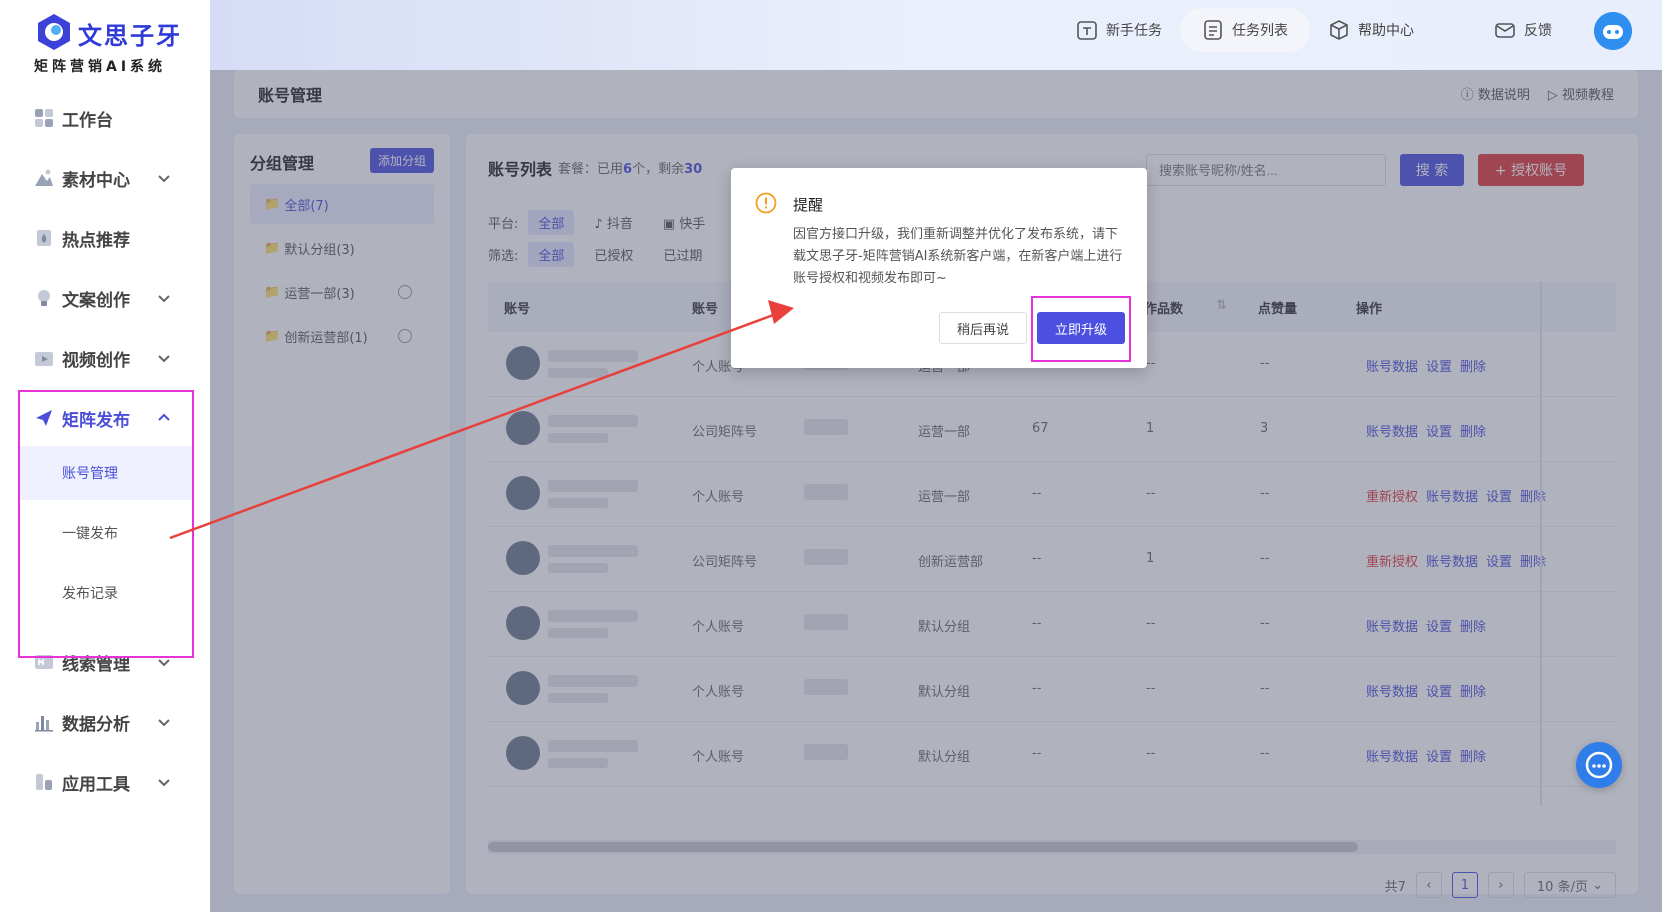 The image size is (1662, 912). Describe the element at coordinates (1260, 31) in the screenshot. I see `task-list-label: 任务列表` at that location.